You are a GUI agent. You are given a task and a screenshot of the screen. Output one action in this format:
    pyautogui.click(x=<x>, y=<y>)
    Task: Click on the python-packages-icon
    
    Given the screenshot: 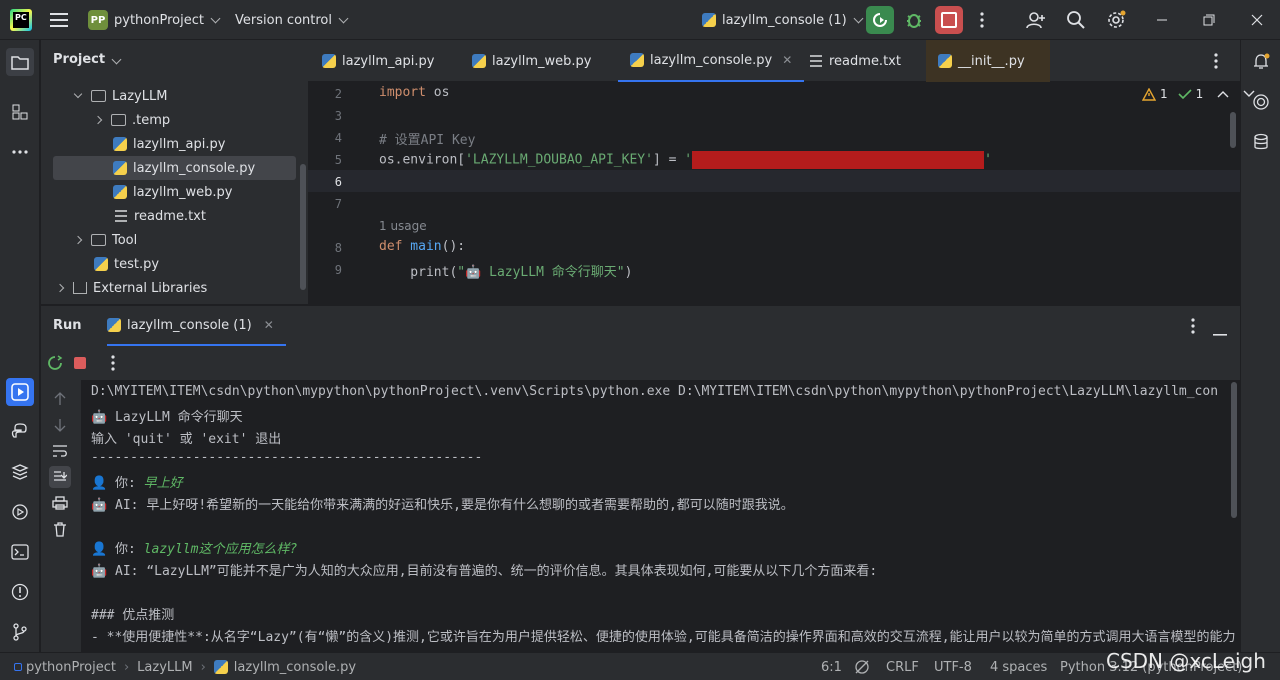 What is the action you would take?
    pyautogui.click(x=20, y=472)
    